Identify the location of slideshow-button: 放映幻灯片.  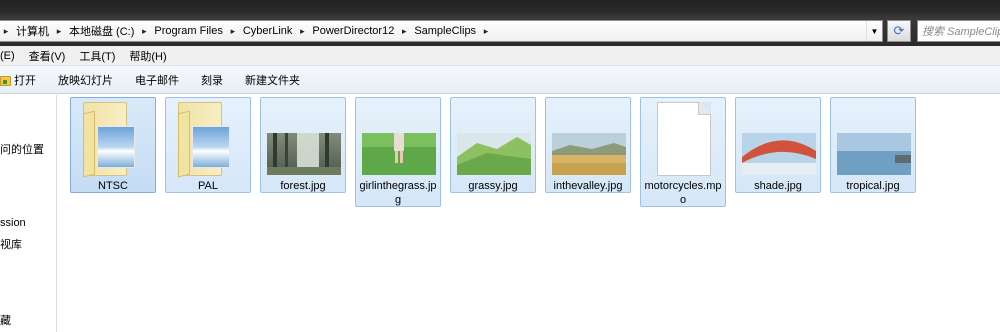
(85, 79).